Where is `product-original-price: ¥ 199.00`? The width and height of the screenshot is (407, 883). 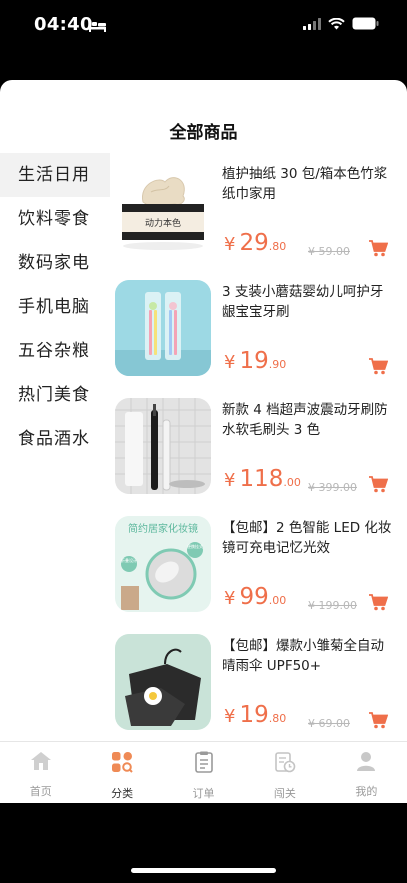 product-original-price: ¥ 199.00 is located at coordinates (332, 605).